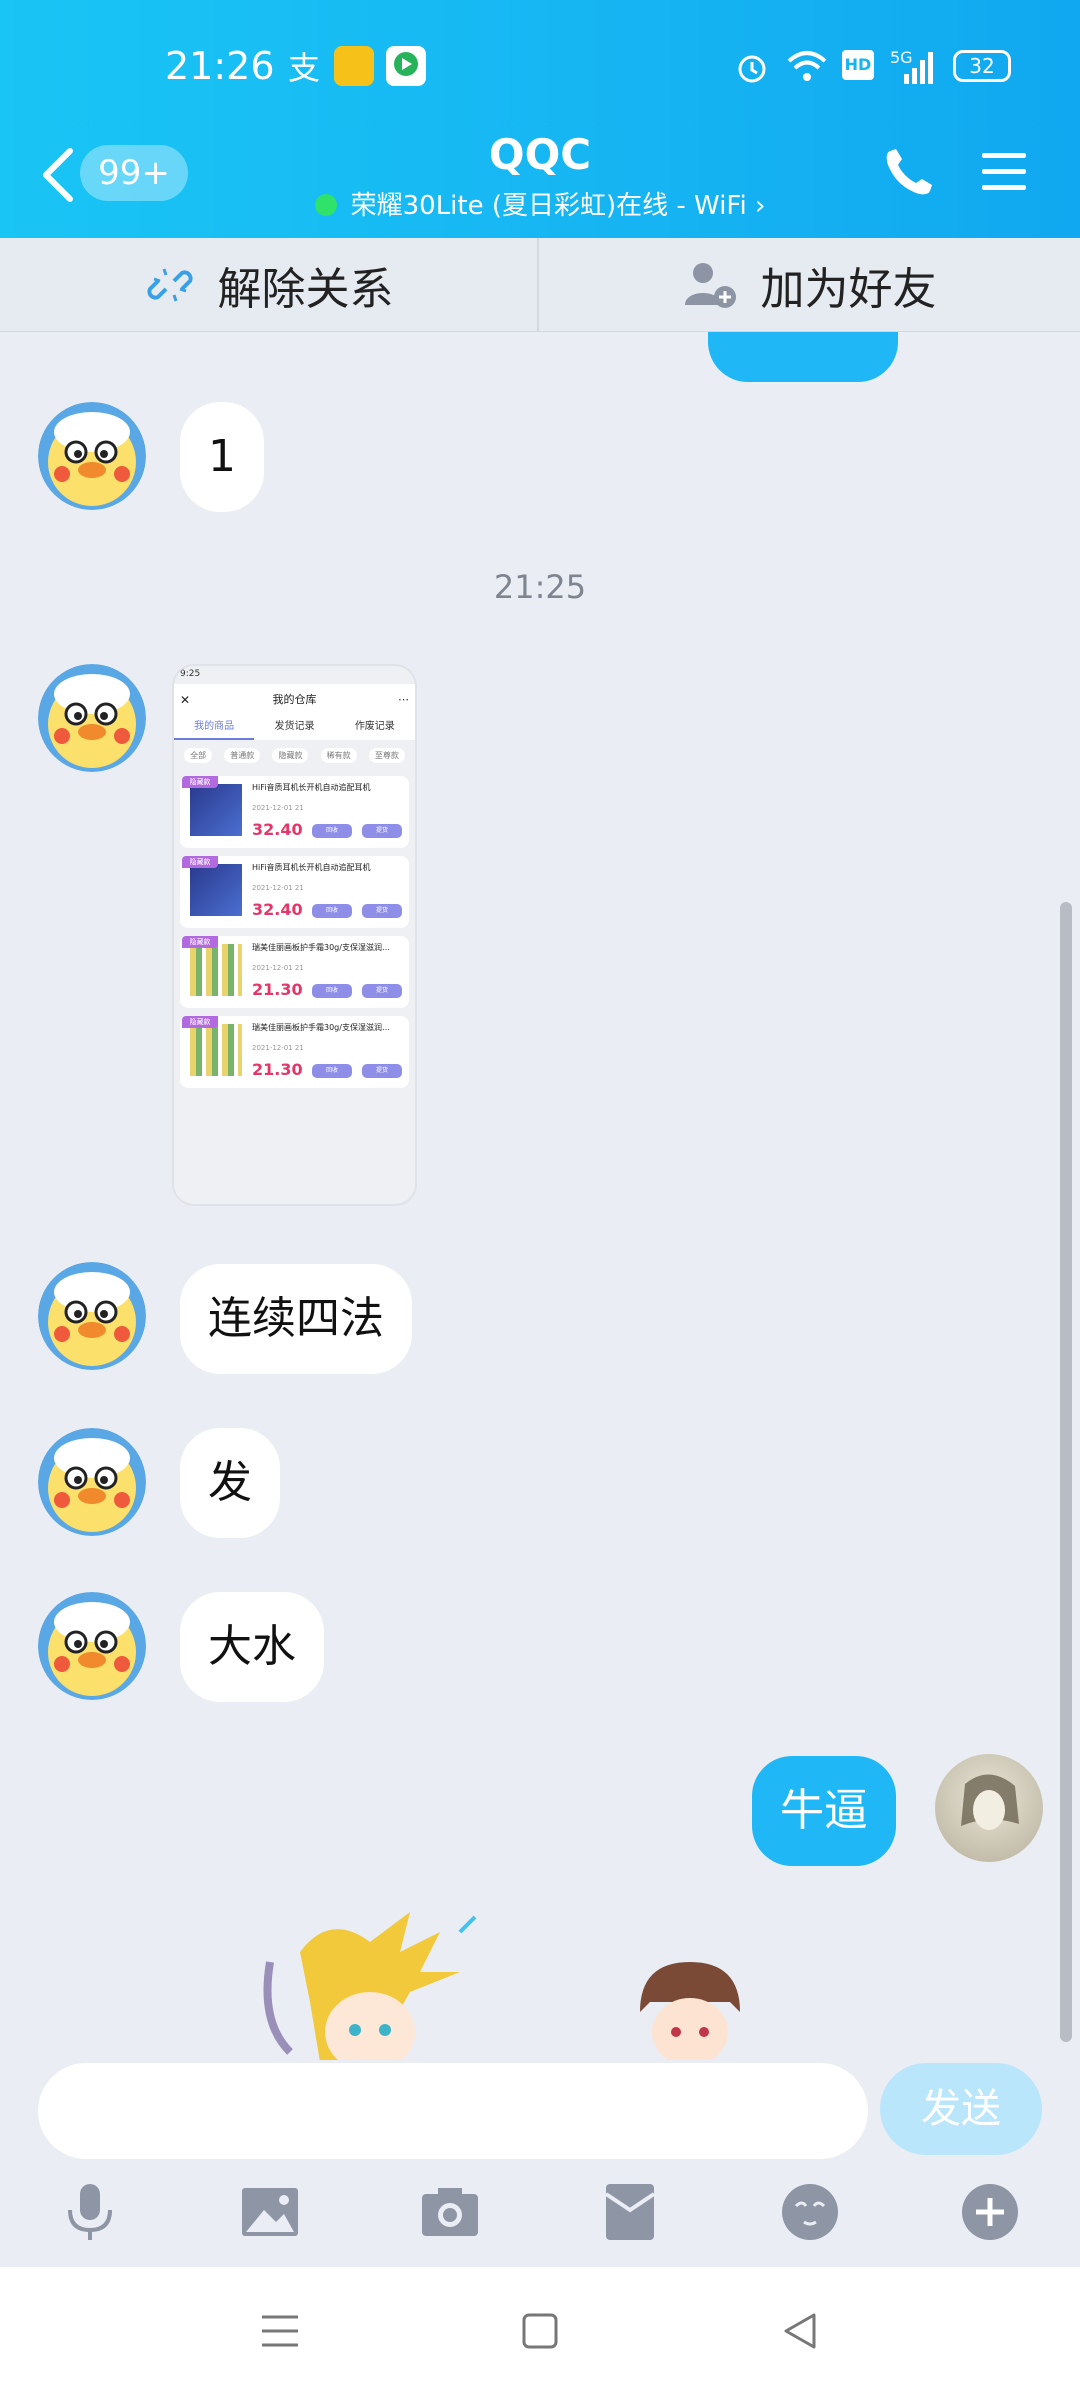 The height and width of the screenshot is (2400, 1080). What do you see at coordinates (325, 205) in the screenshot?
I see `online-dot-icon` at bounding box center [325, 205].